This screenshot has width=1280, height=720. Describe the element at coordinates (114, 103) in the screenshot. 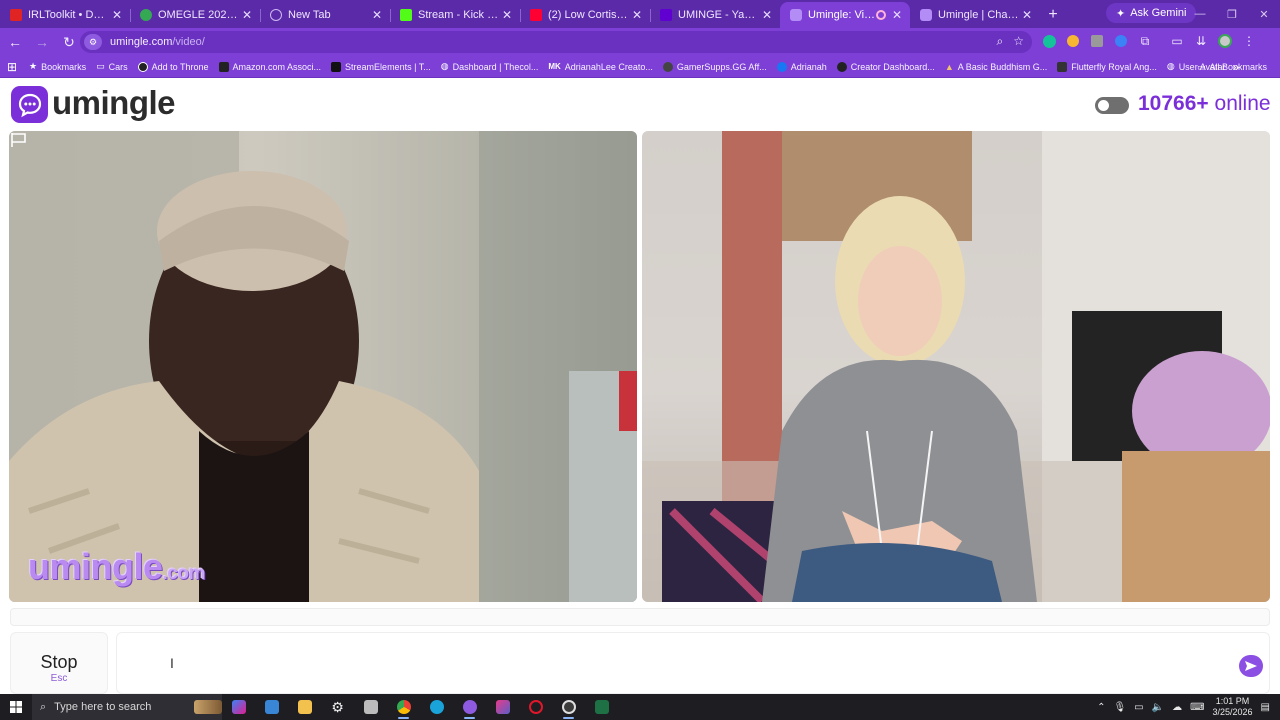

I see `site-logo-text: umingle` at that location.